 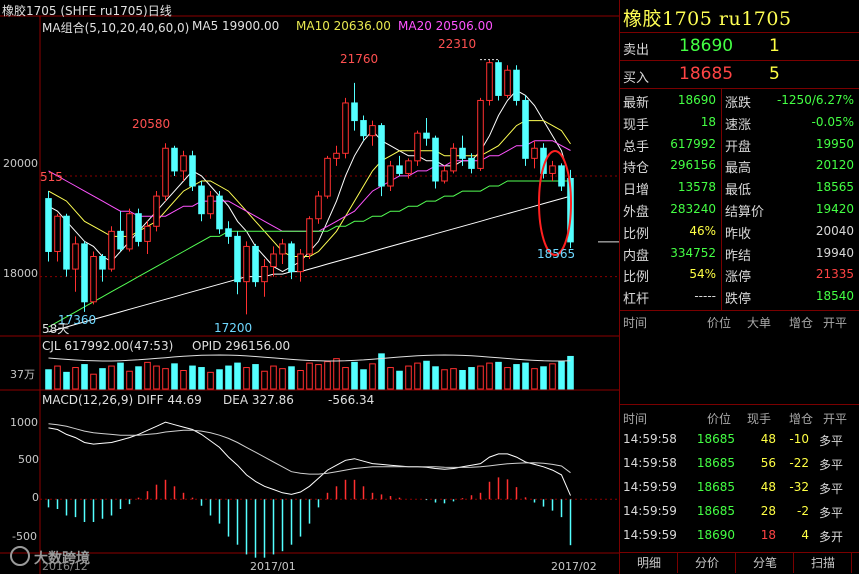 I want to click on quote-label: 跌停, so click(x=738, y=300).